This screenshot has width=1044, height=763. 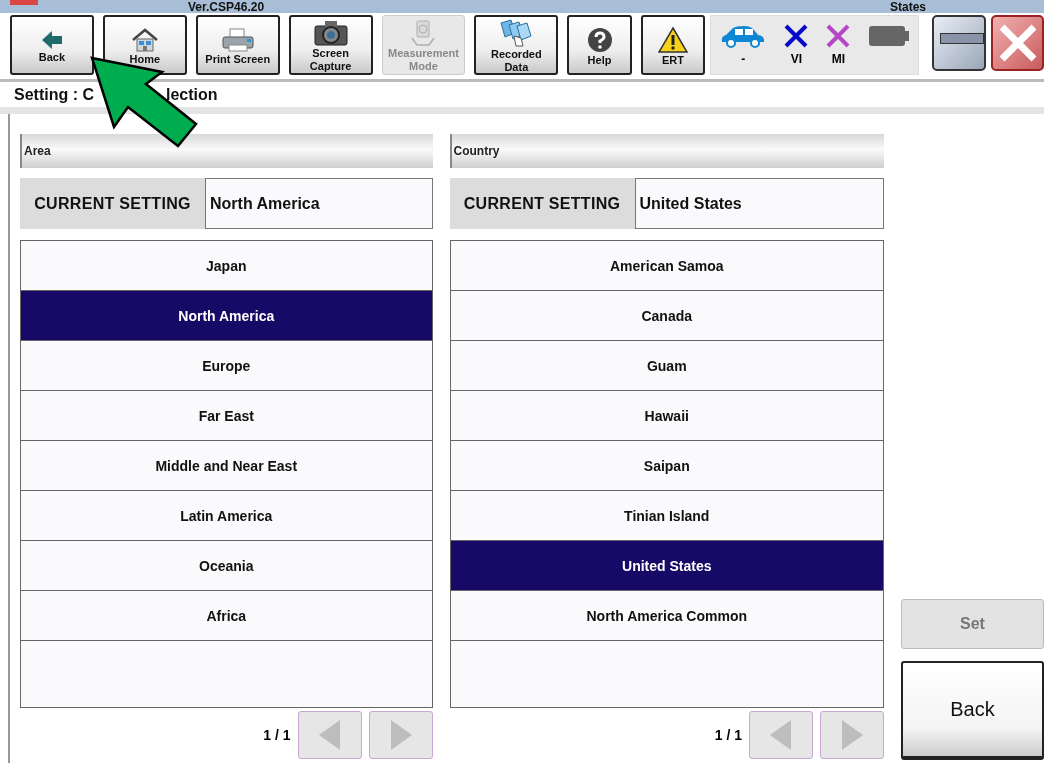 I want to click on toolbar-button: Help, so click(x=599, y=45).